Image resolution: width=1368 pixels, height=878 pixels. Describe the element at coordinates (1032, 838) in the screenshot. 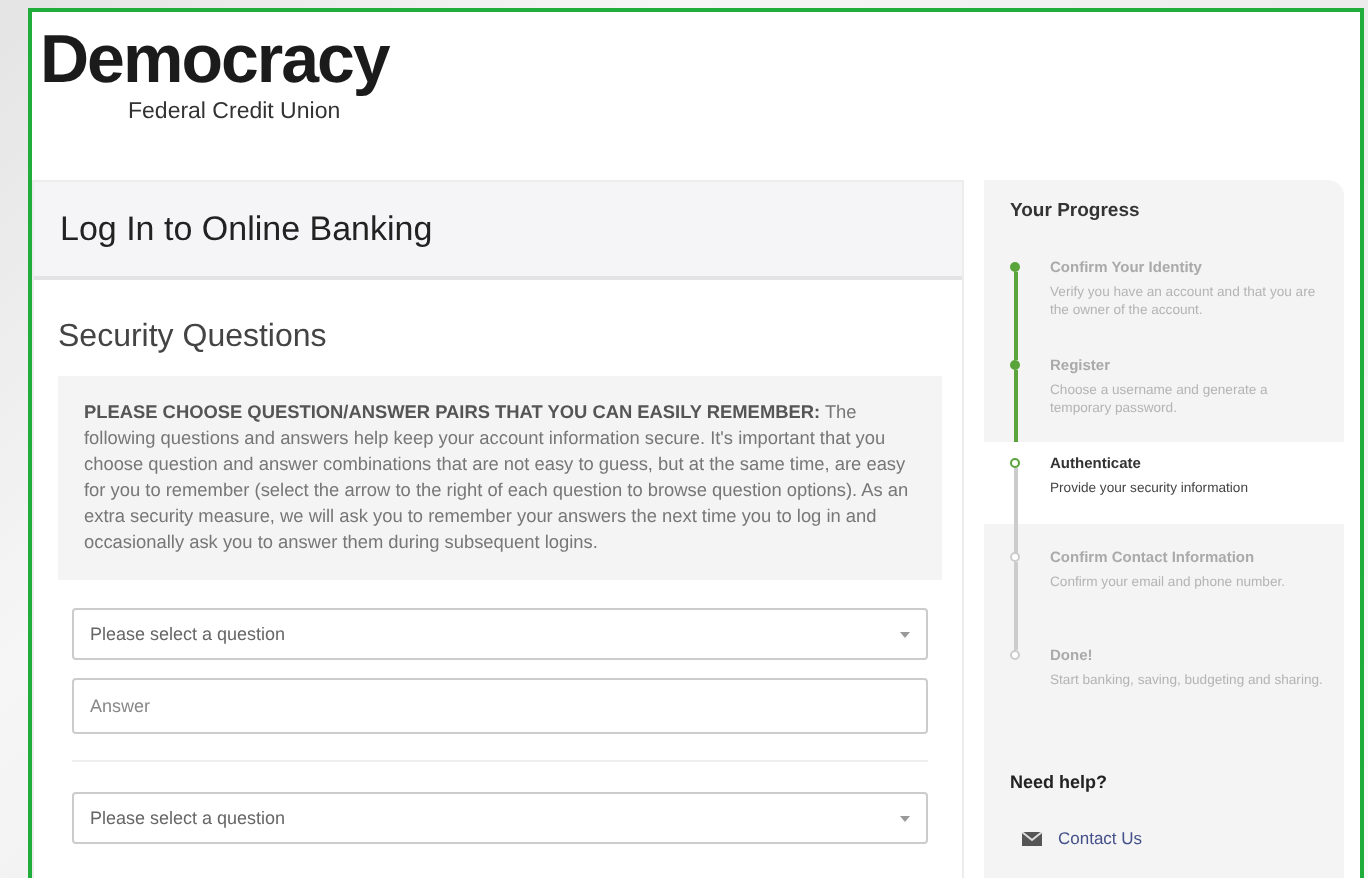

I see `envelope-icon` at that location.